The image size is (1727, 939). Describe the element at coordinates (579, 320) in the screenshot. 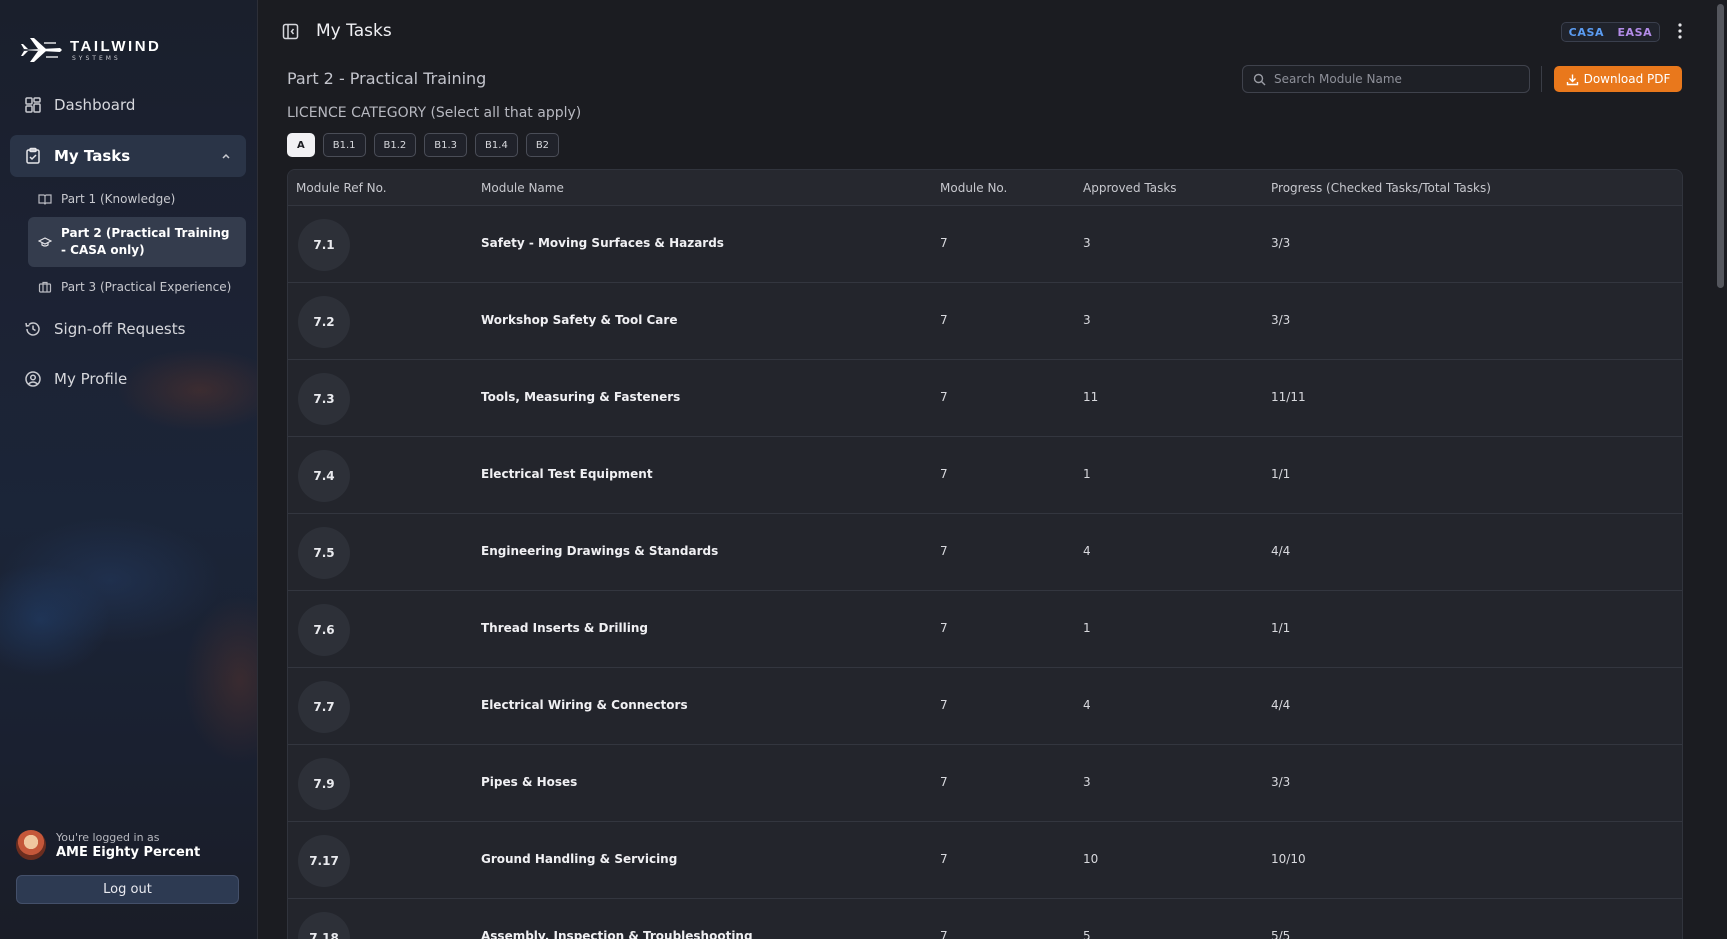

I see `module-name-cell: Workshop Safety & Tool Care` at that location.